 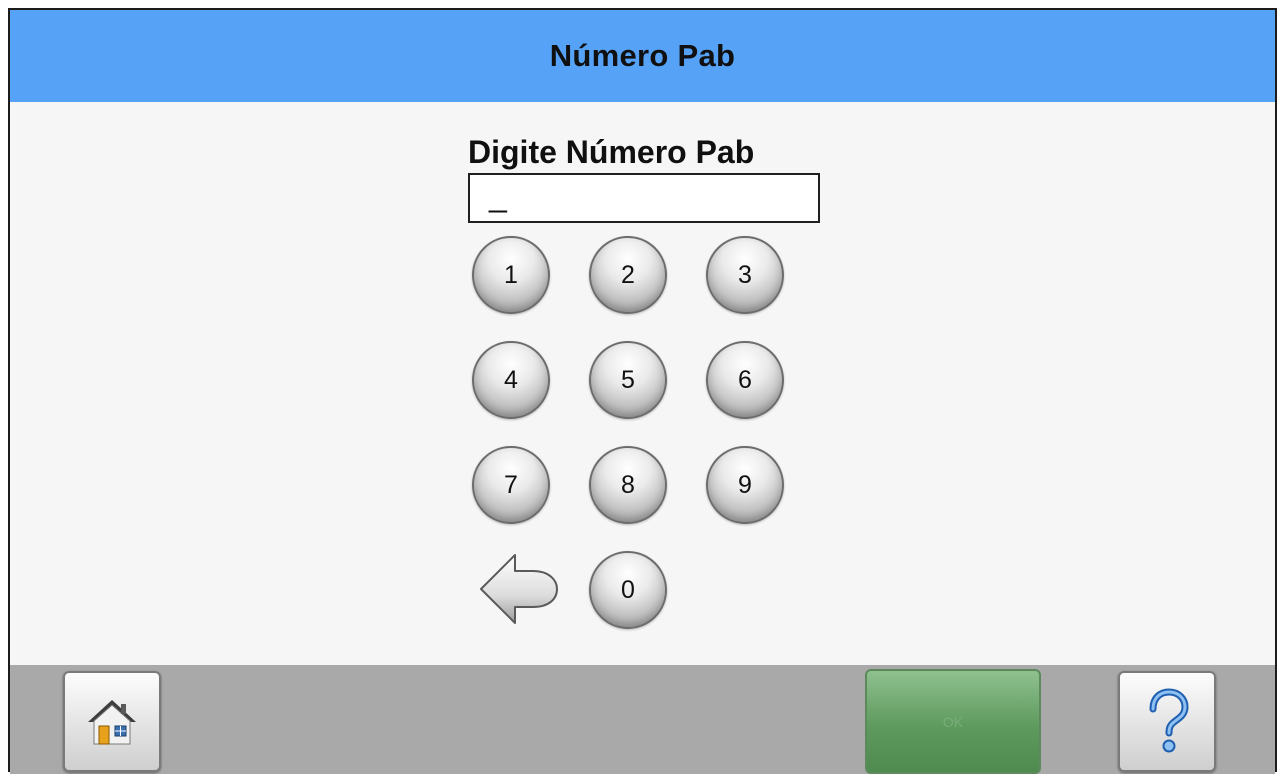 I want to click on key-6: 6, so click(x=745, y=380).